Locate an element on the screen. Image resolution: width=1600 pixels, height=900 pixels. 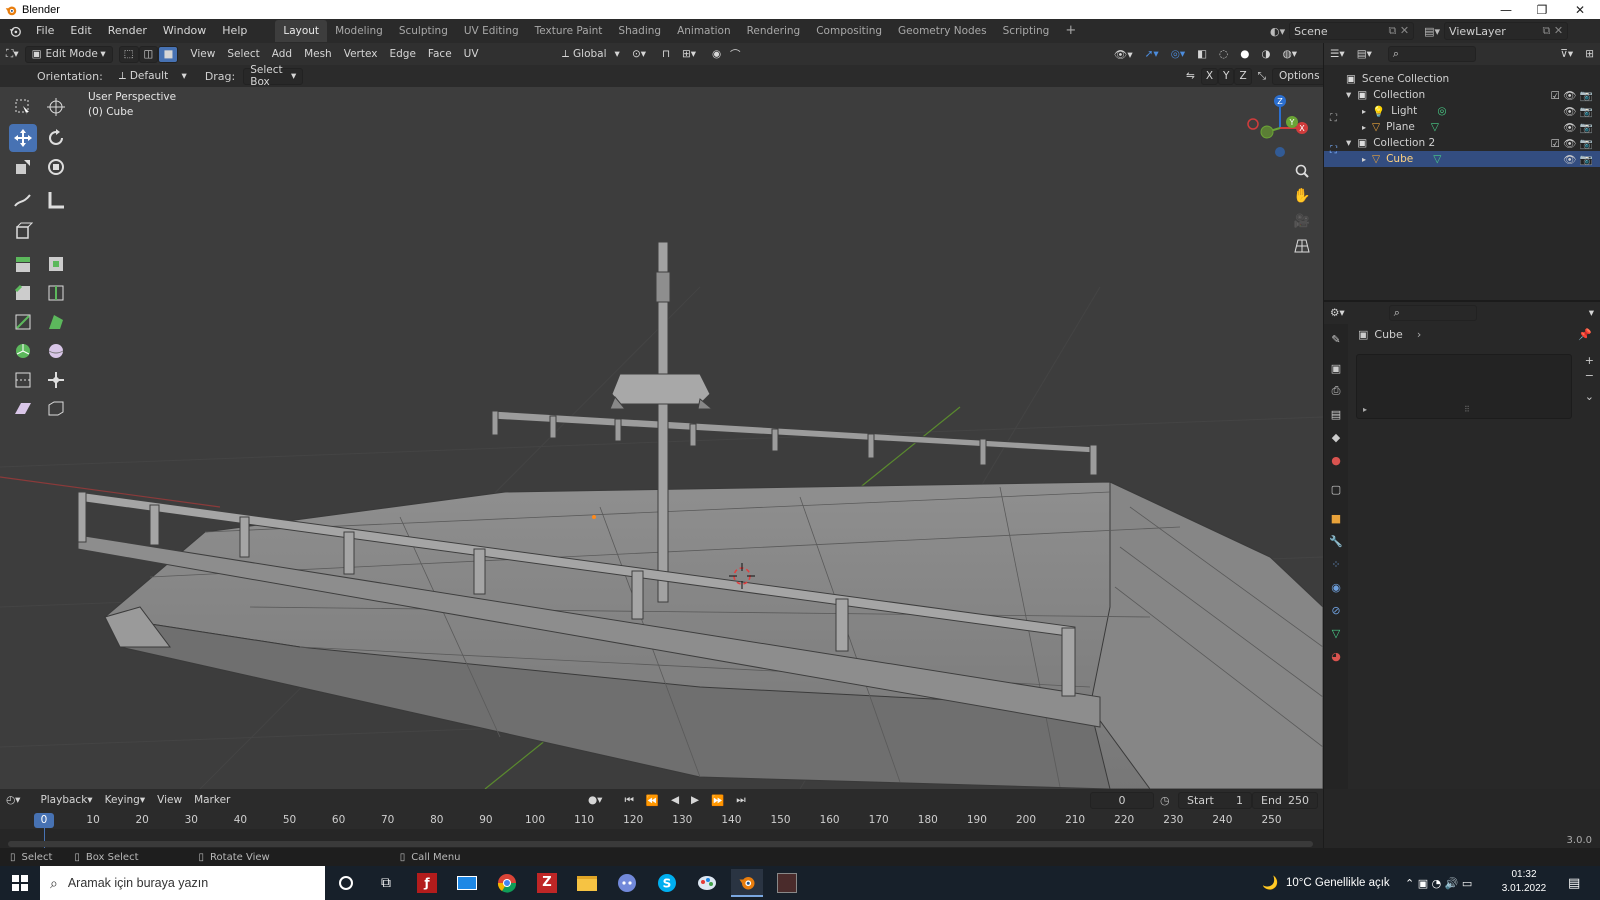
properties-options-icon: ▾ is located at coordinates (1591, 313).